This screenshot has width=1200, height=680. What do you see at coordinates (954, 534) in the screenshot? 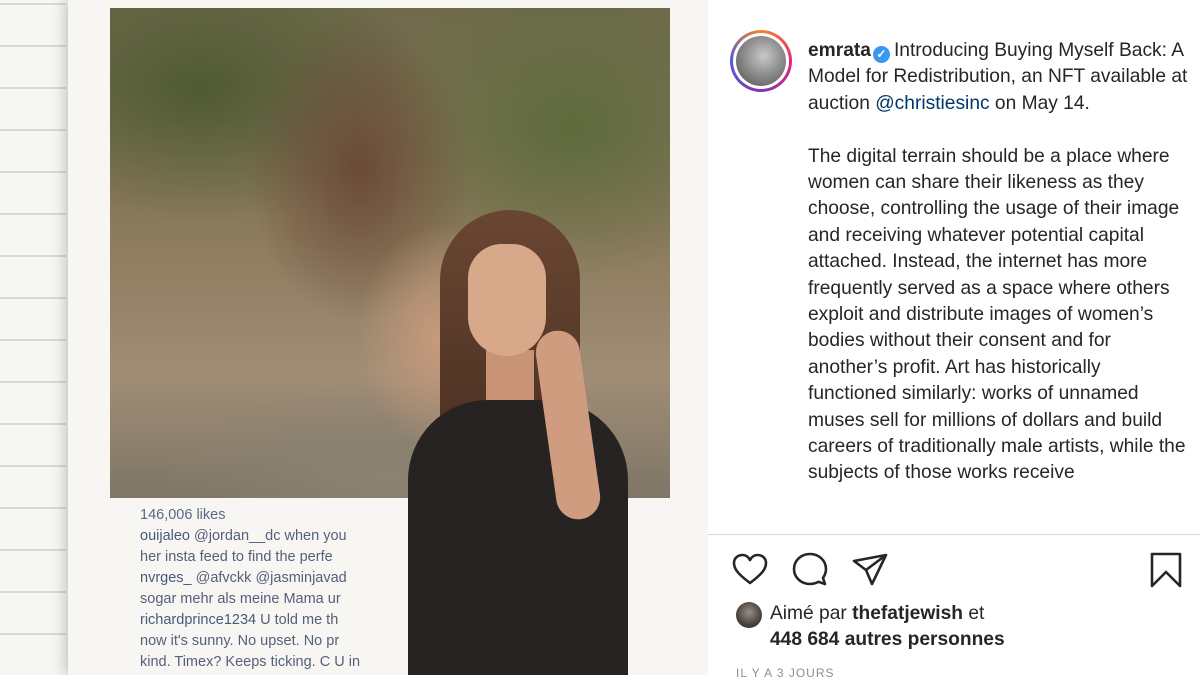
I see `divider` at bounding box center [954, 534].